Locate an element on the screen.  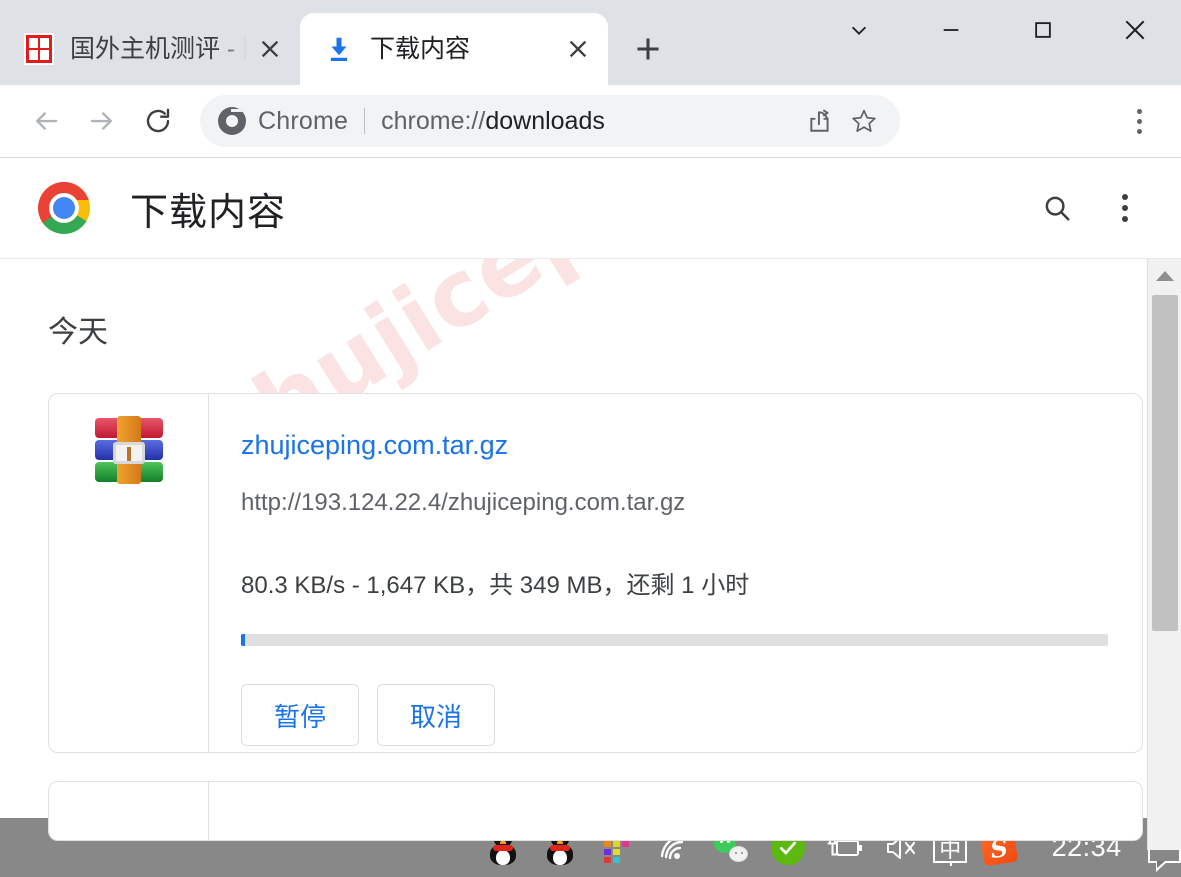
back-arrow-icon is located at coordinates (46, 121).